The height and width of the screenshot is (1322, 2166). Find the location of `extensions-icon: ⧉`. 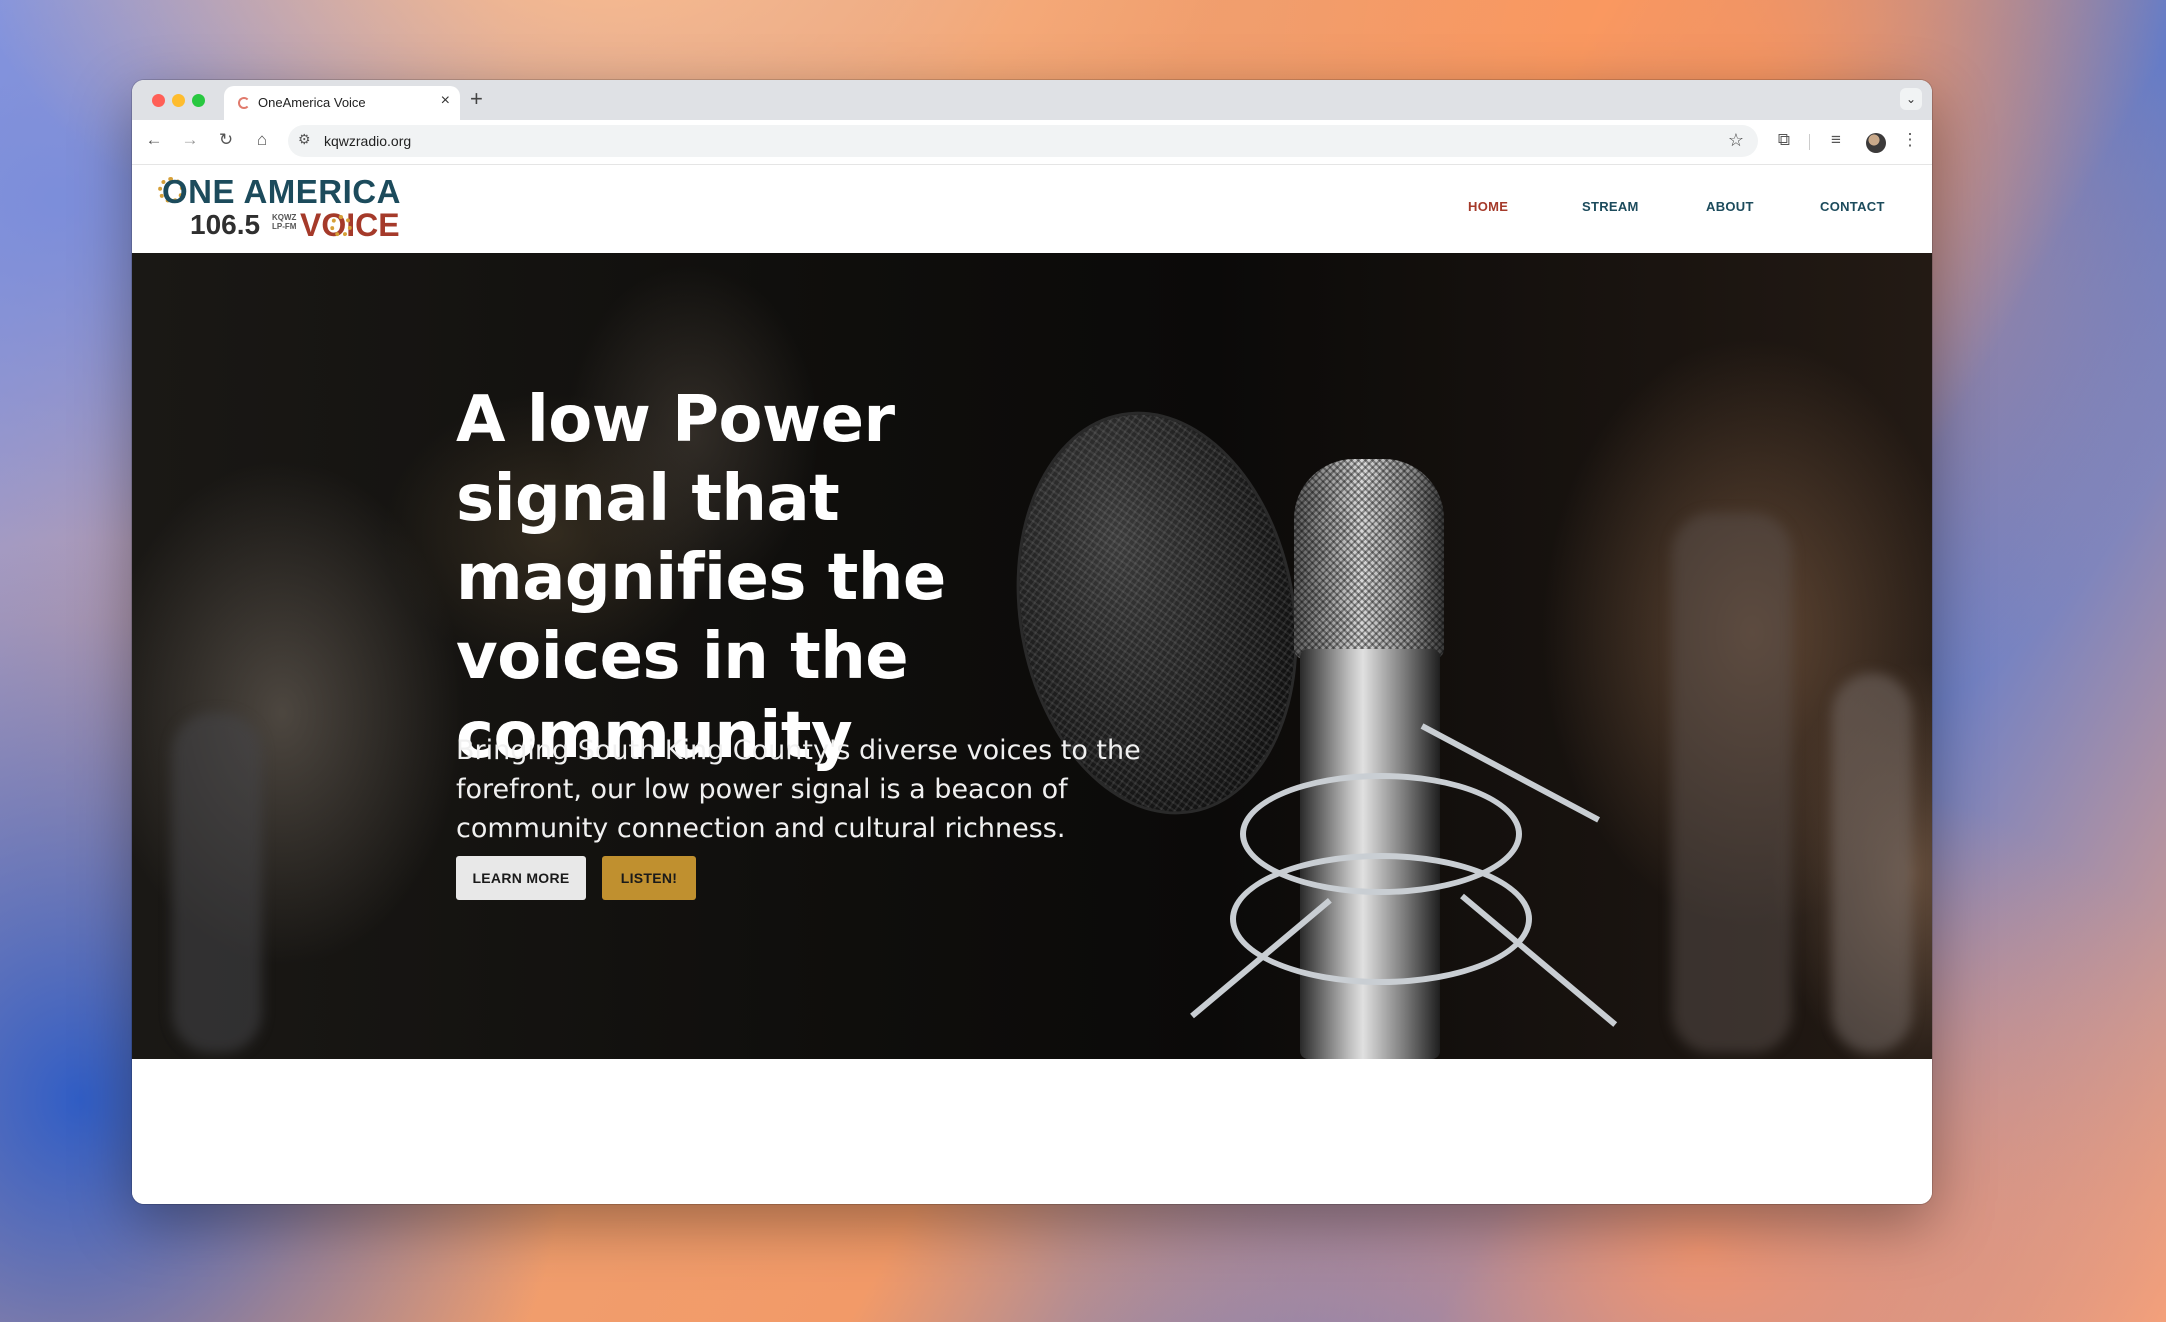

extensions-icon: ⧉ is located at coordinates (1784, 140).